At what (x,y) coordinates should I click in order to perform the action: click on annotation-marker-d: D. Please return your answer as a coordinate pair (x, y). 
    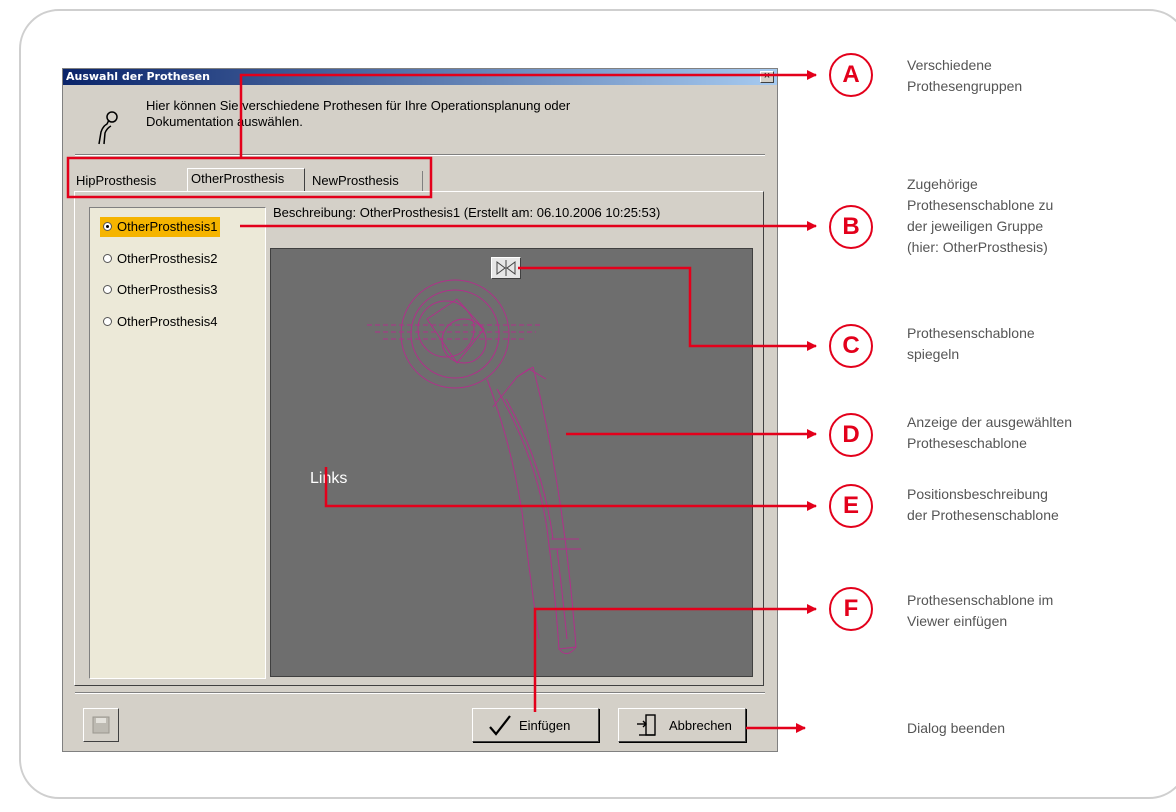
    Looking at the image, I should click on (851, 435).